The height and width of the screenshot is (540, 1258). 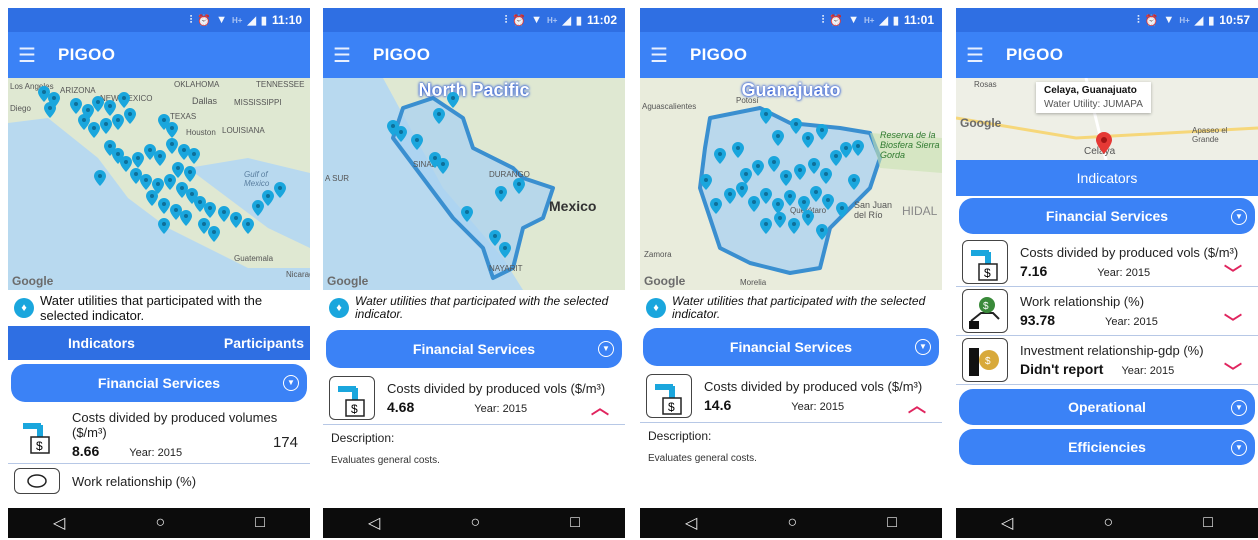 I want to click on chevron-up-icon: ︿, so click(x=917, y=405).